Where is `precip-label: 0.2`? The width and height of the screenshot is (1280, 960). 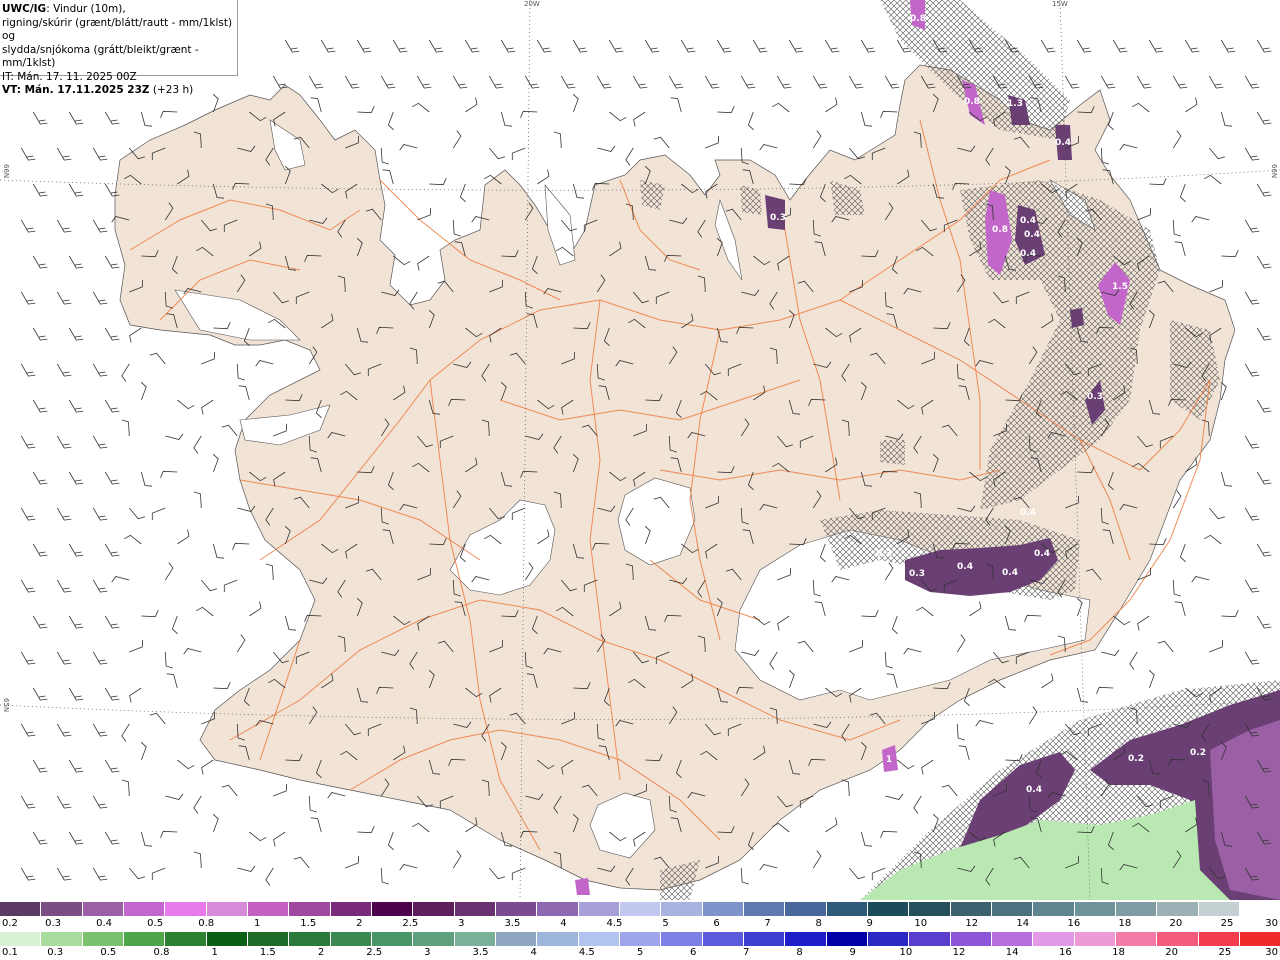
precip-label: 0.2 is located at coordinates (1136, 759).